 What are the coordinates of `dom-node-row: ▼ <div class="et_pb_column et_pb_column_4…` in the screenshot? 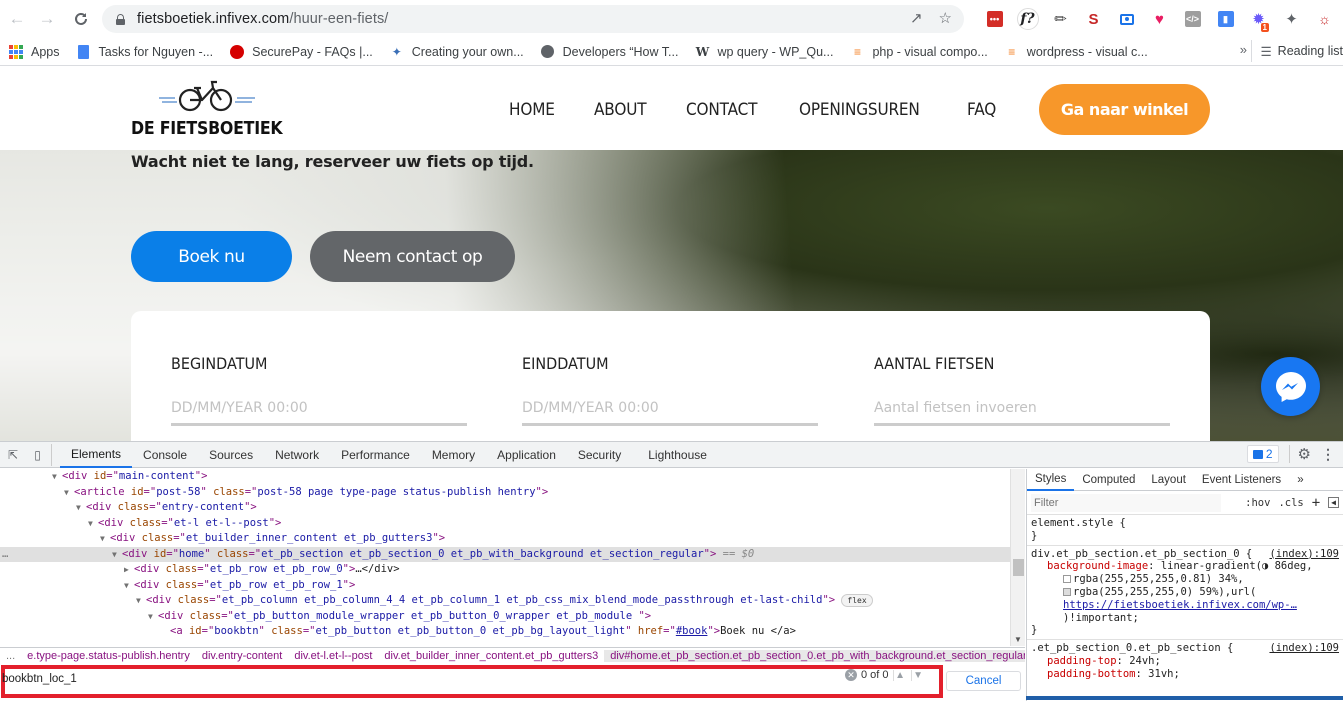 It's located at (505, 601).